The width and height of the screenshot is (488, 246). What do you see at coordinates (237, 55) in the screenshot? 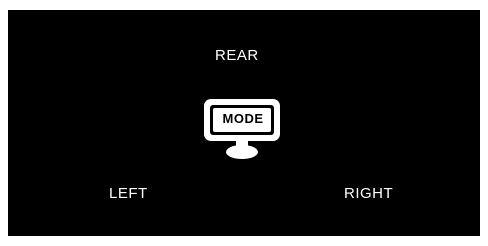
I see `rear-label: REAR` at bounding box center [237, 55].